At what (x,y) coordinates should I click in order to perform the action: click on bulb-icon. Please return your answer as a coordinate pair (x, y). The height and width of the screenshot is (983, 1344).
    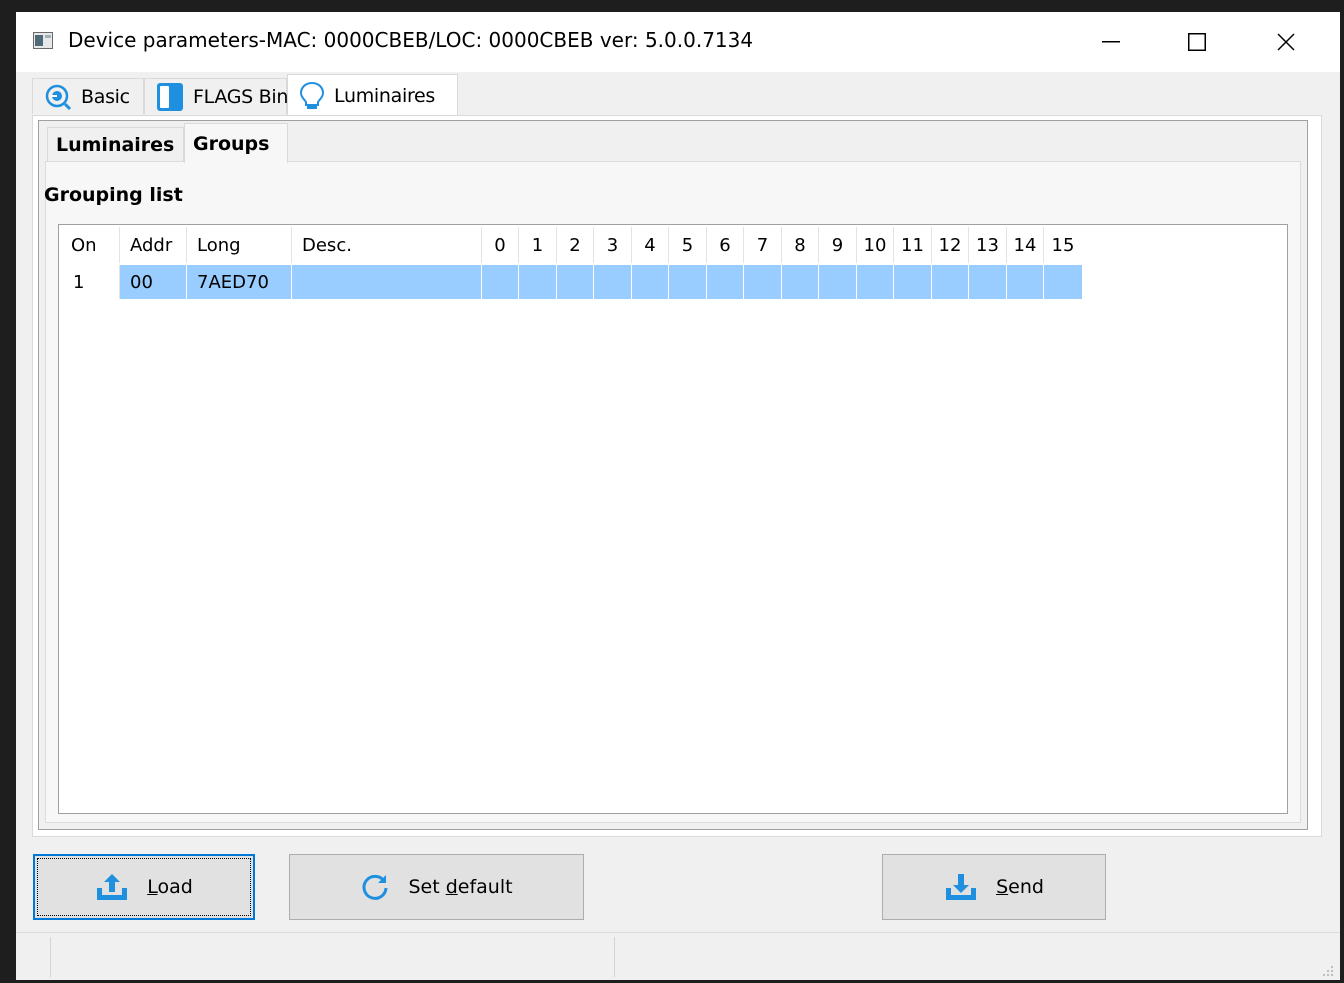
    Looking at the image, I should click on (312, 96).